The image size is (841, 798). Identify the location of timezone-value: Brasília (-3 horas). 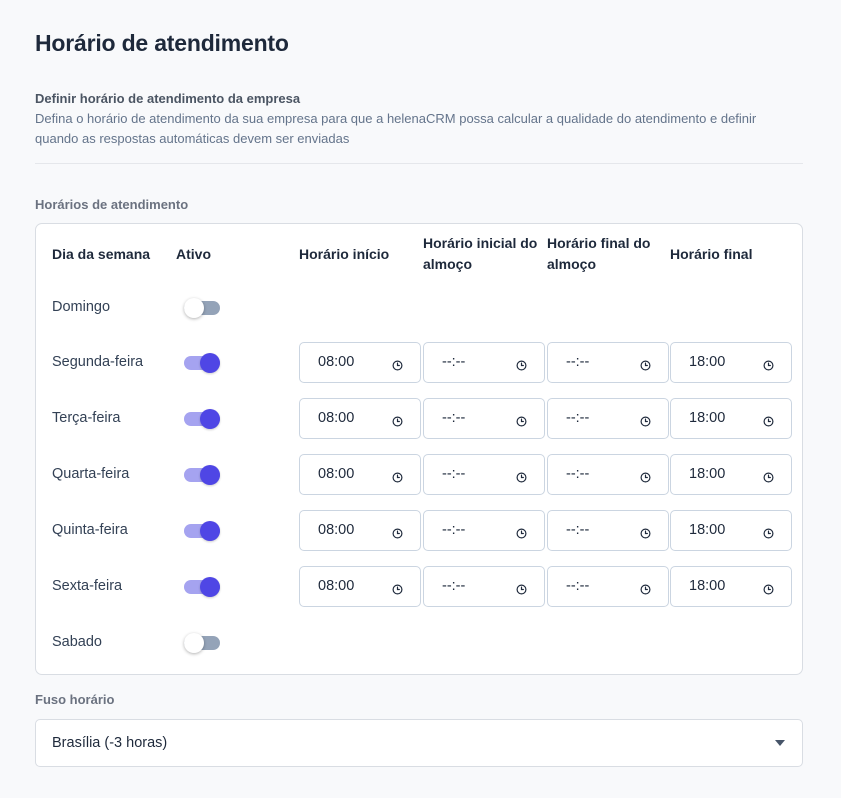
(110, 743).